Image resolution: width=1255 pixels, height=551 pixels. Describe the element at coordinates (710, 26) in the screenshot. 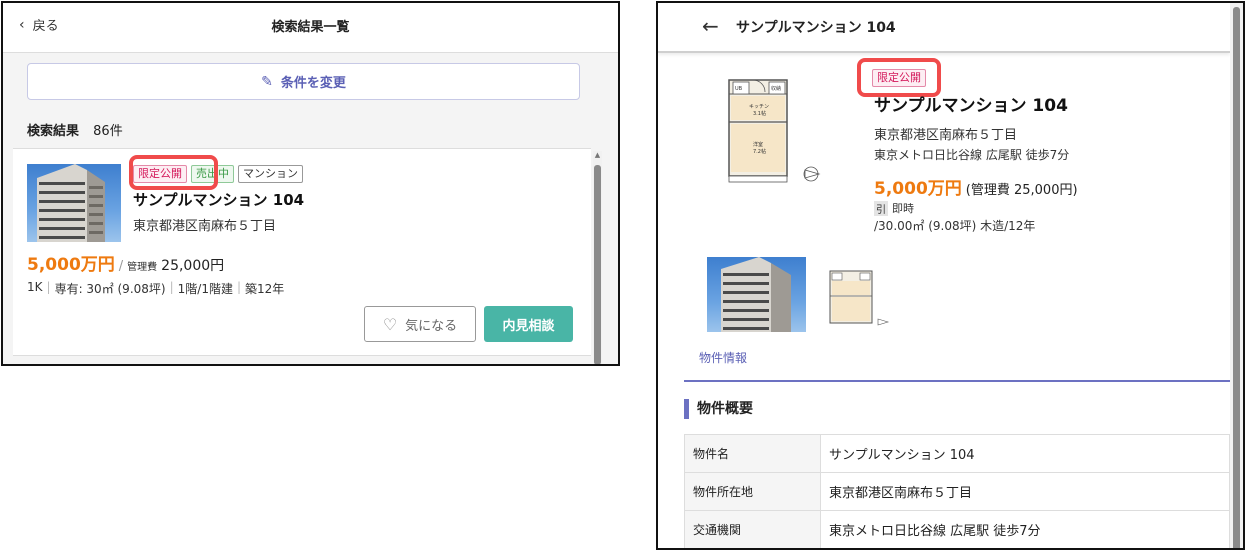

I see `arrow-left-icon: ←` at that location.